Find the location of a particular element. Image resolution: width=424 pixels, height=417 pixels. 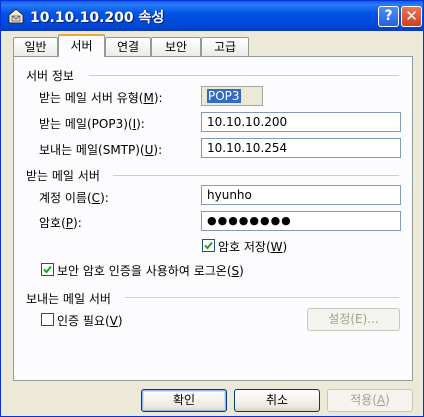

tab-server: 서버 is located at coordinates (81, 45).